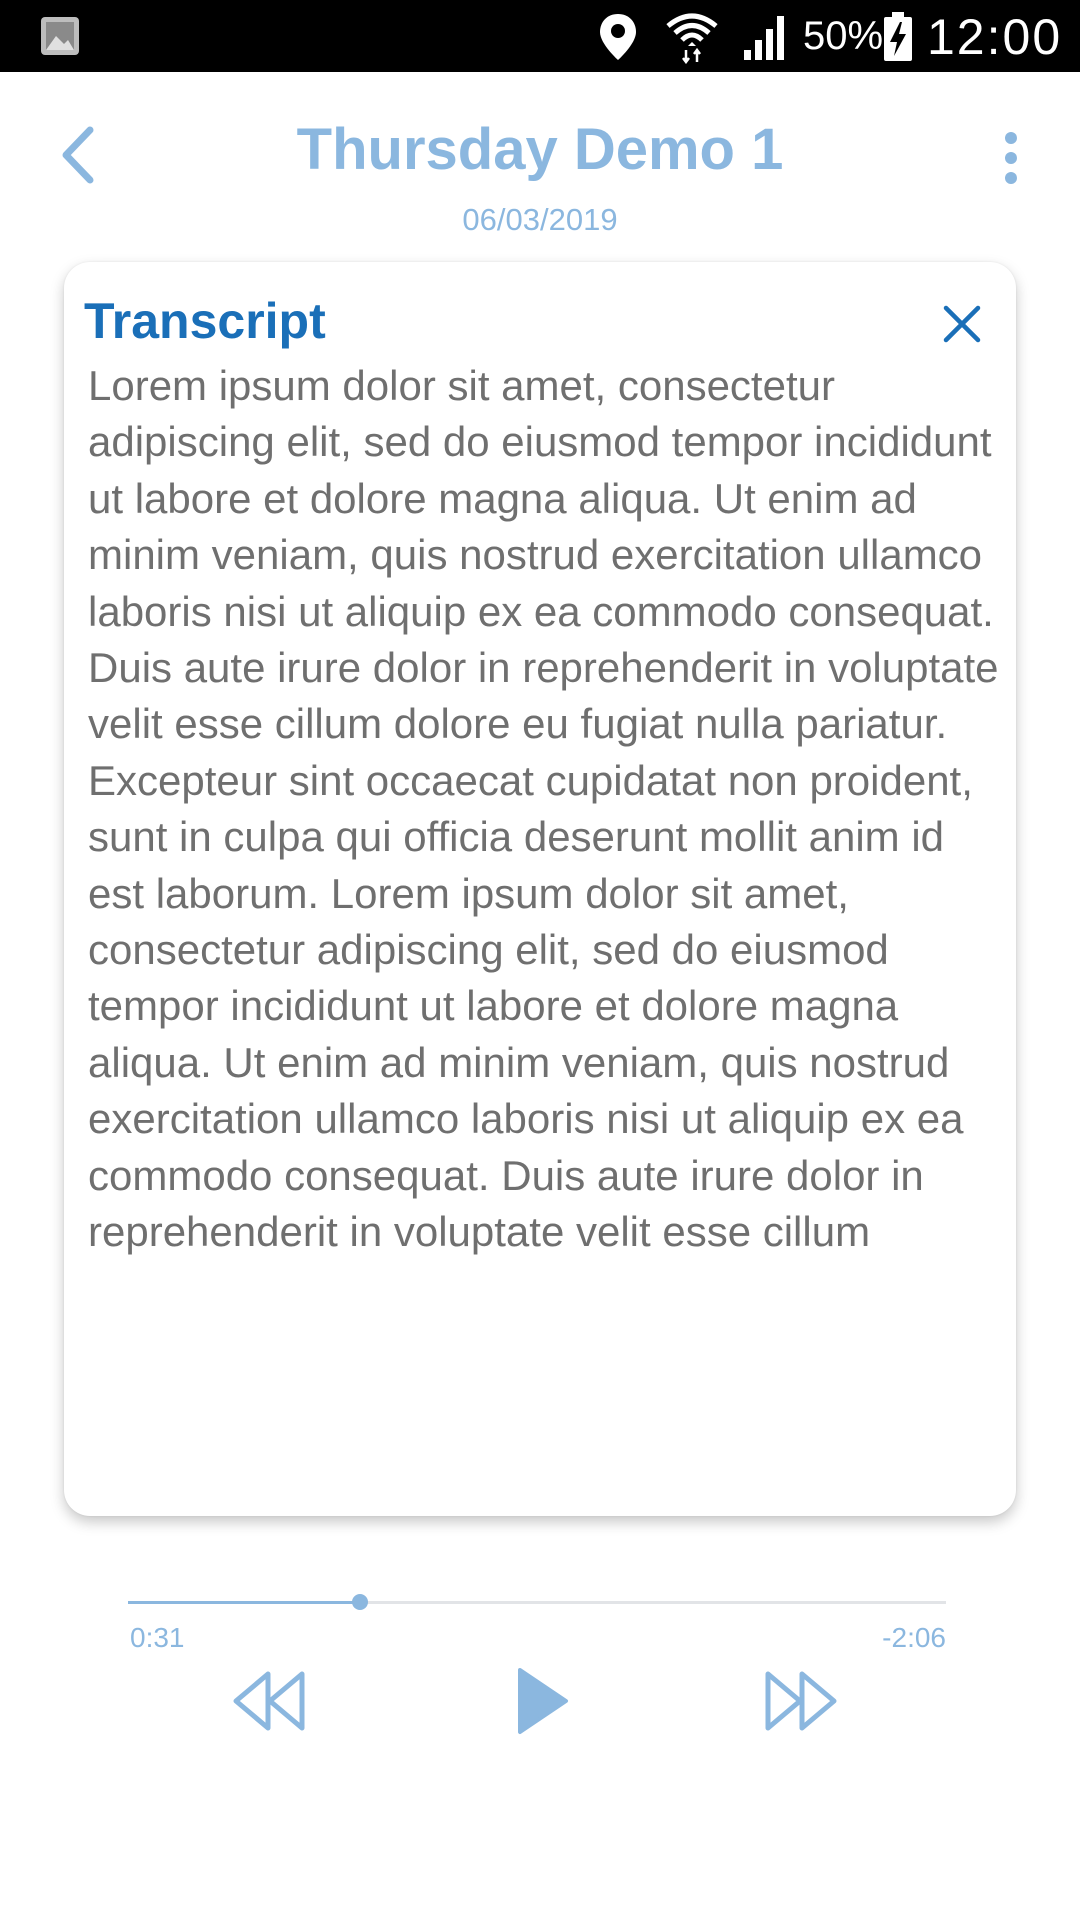 The width and height of the screenshot is (1080, 1920). What do you see at coordinates (537, 1602) in the screenshot?
I see `seek-bar` at bounding box center [537, 1602].